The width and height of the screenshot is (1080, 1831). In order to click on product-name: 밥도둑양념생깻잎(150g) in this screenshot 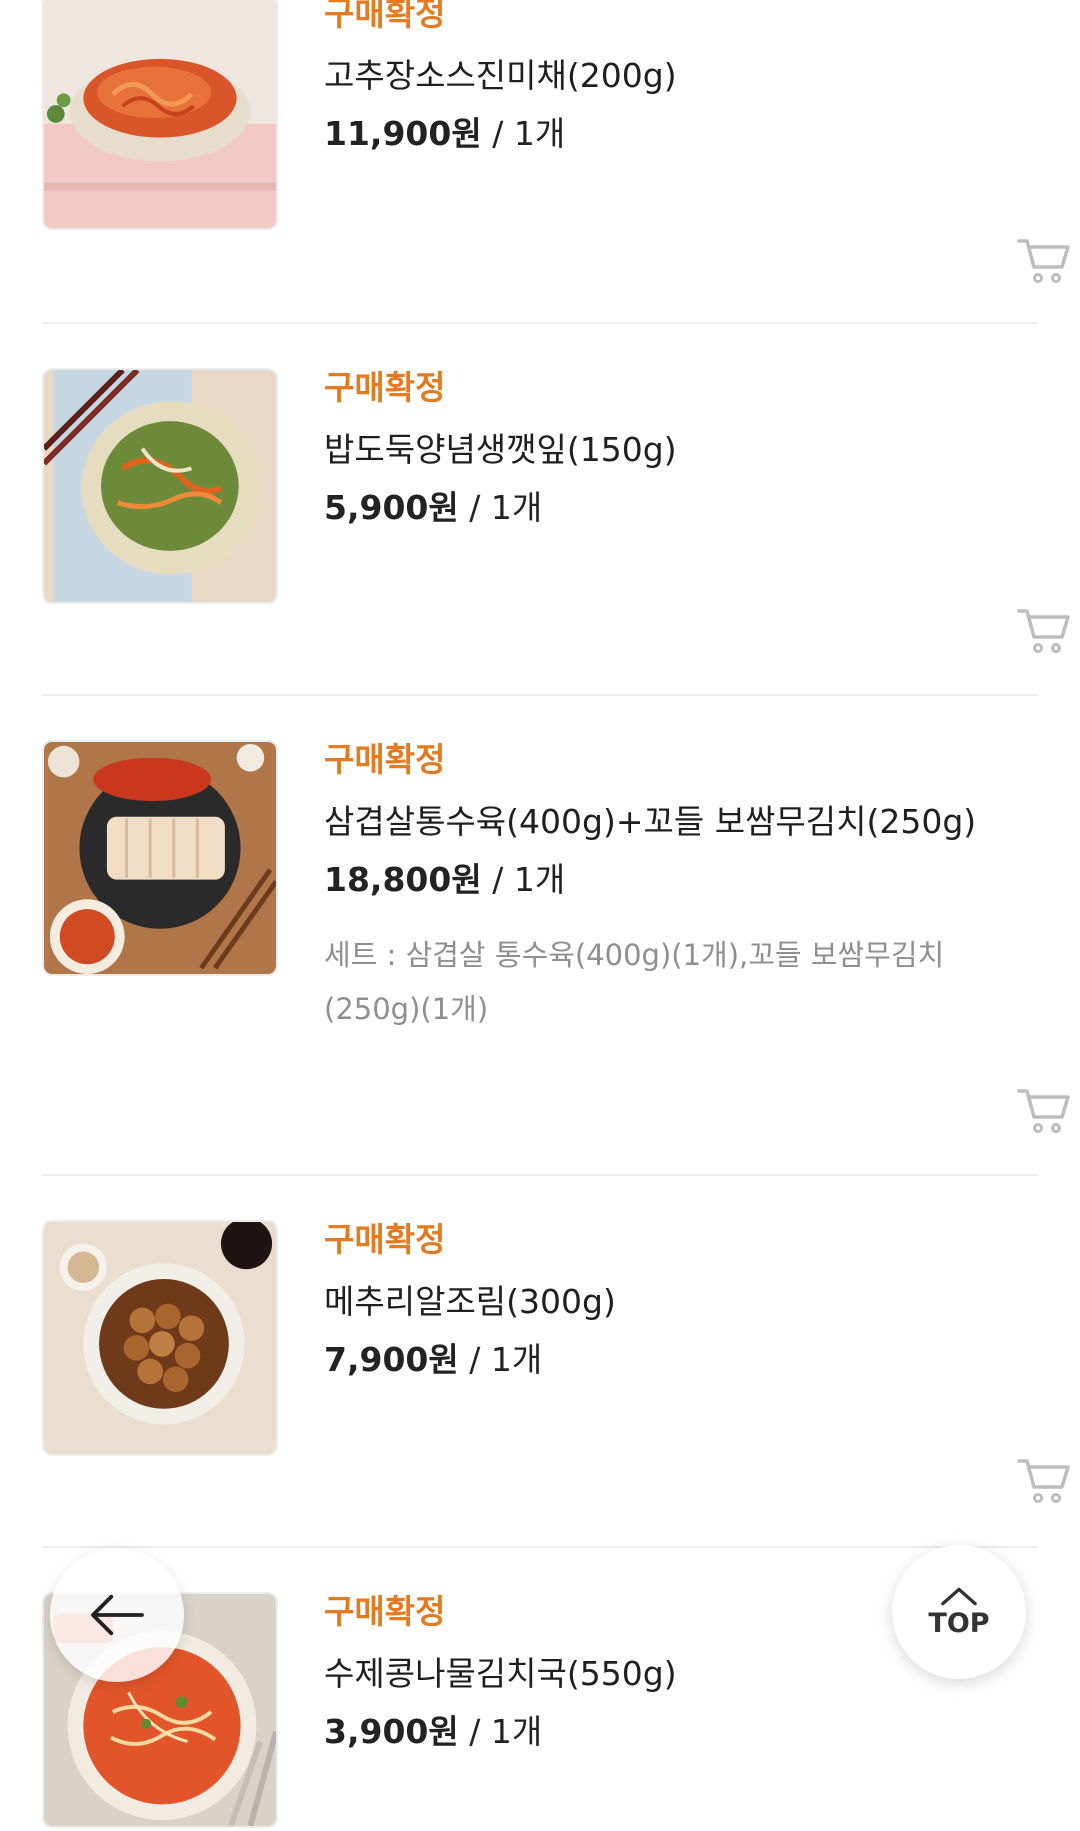, I will do `click(681, 450)`.